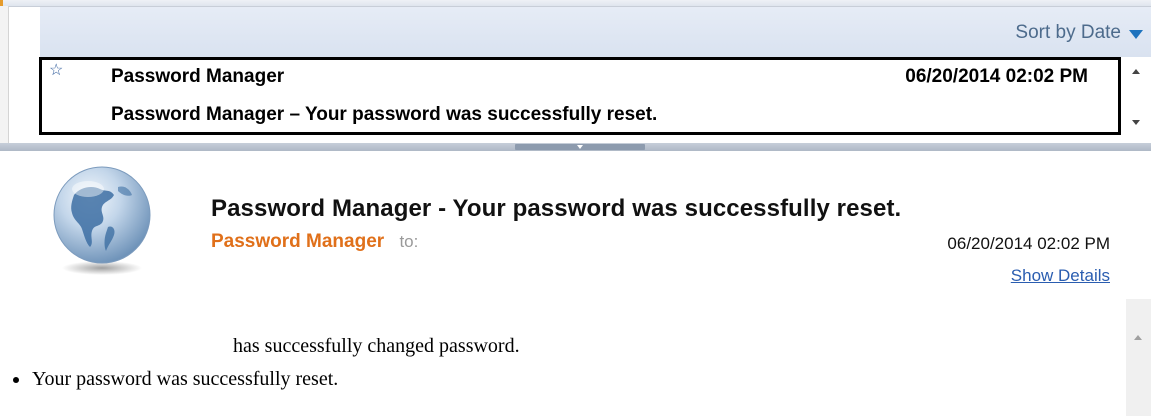  What do you see at coordinates (102, 220) in the screenshot?
I see `globe-icon` at bounding box center [102, 220].